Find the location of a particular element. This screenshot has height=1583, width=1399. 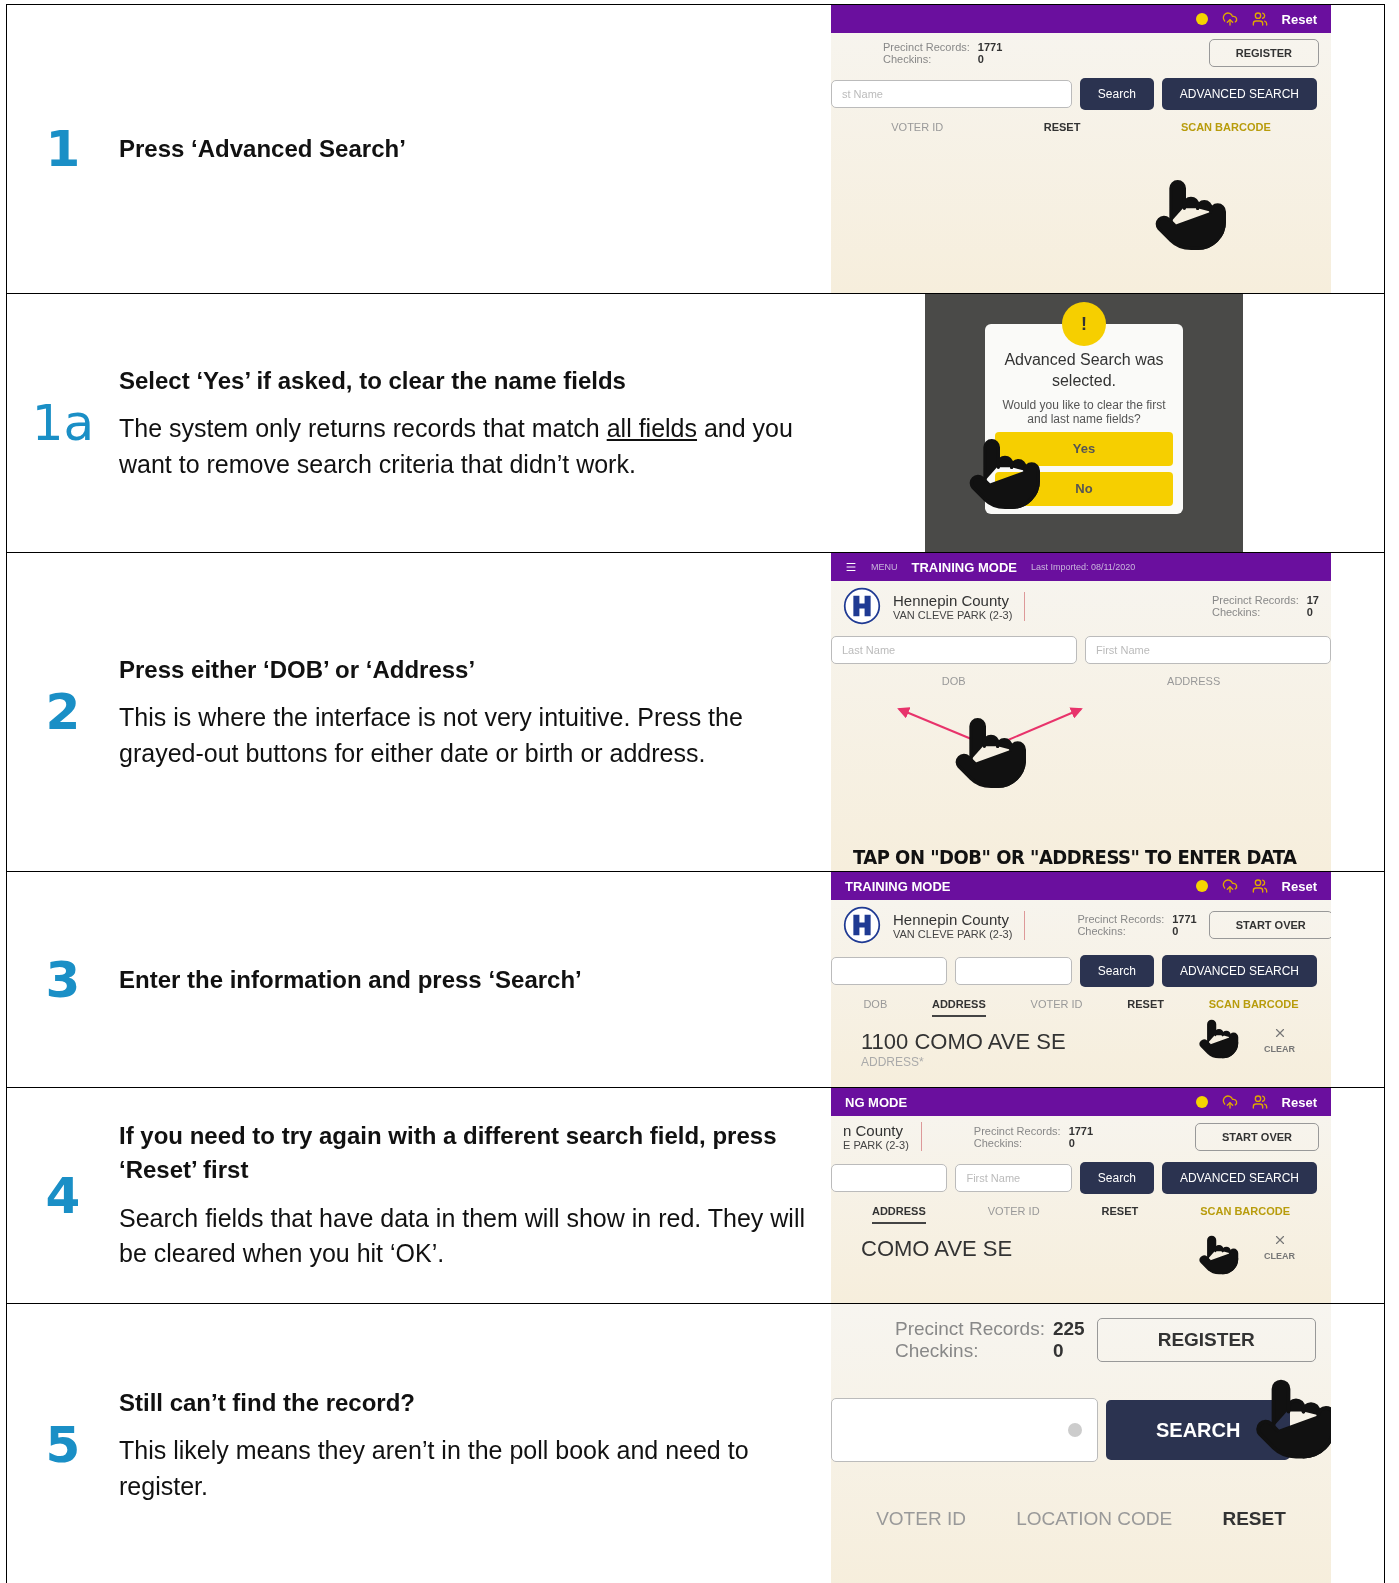

step-heading: Select ‘Yes’ if asked, to clear the name fields is located at coordinates (373, 380).